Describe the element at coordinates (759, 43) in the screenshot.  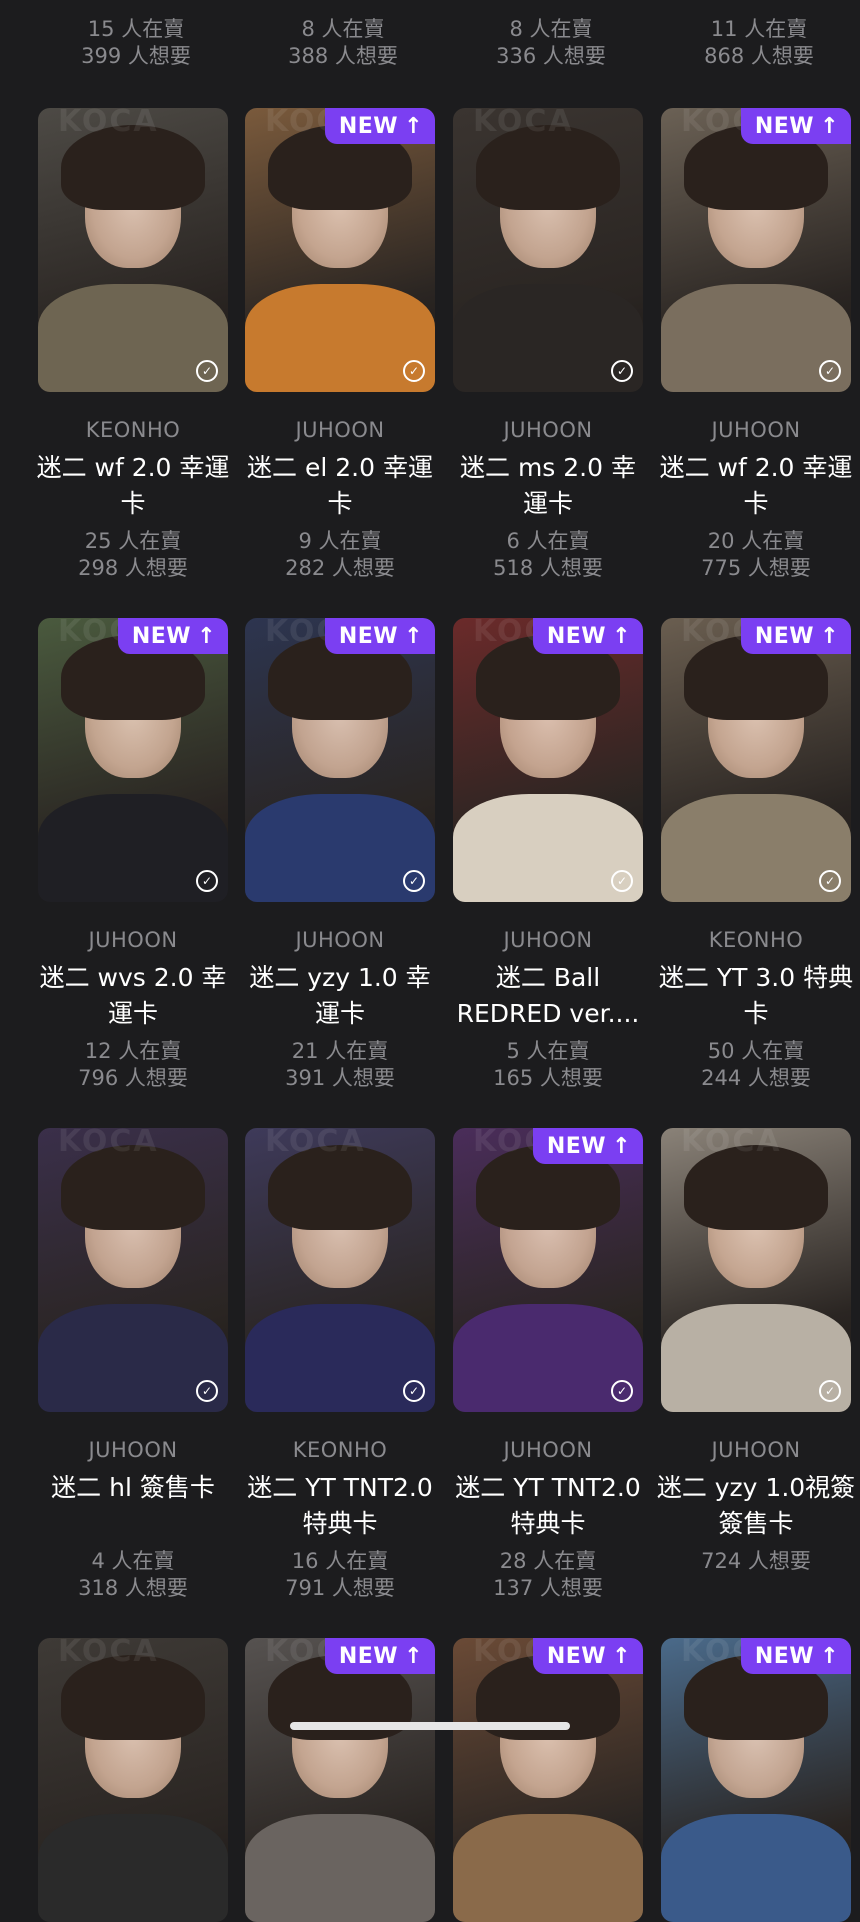
I see `top-stats: 11 人在賣 868 人想要` at that location.